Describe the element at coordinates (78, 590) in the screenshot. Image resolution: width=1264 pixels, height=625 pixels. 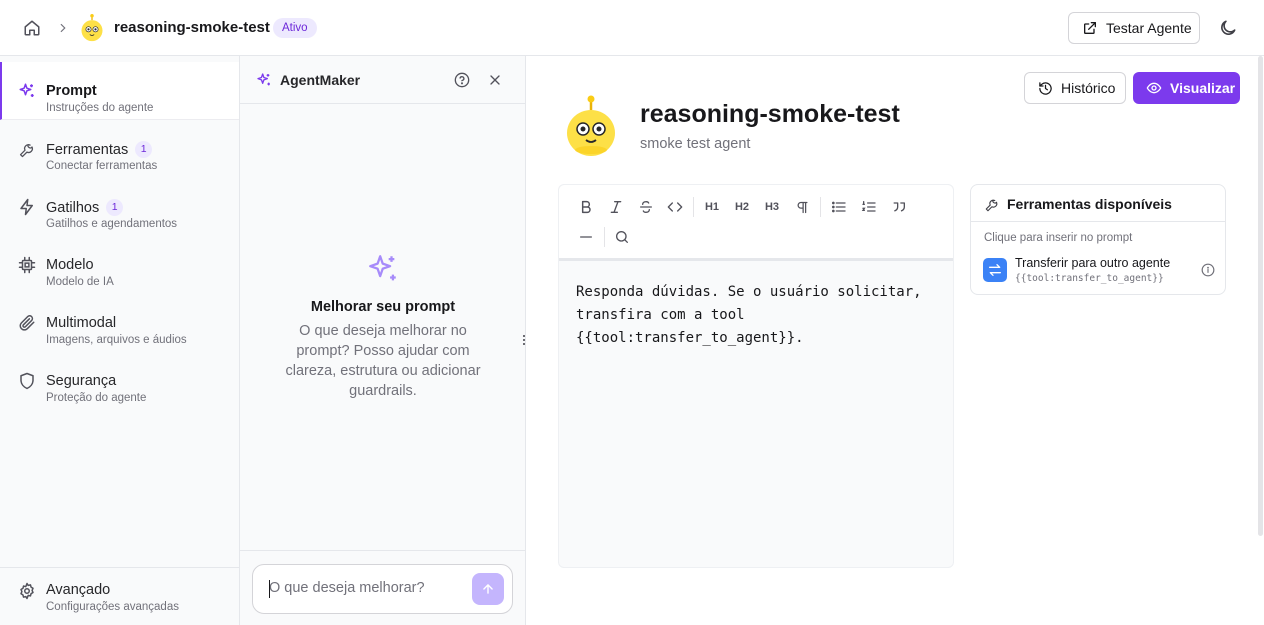
I see `sidebar-item-label: Avançado` at that location.